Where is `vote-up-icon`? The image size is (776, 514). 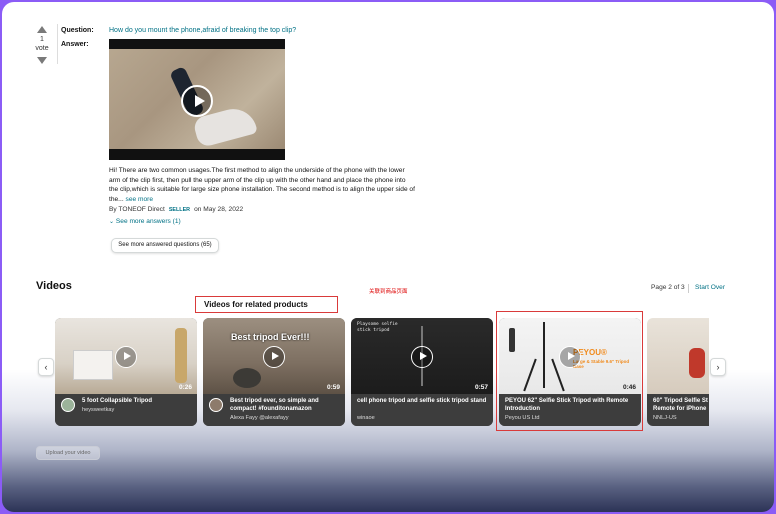
vote-up-icon is located at coordinates (42, 29).